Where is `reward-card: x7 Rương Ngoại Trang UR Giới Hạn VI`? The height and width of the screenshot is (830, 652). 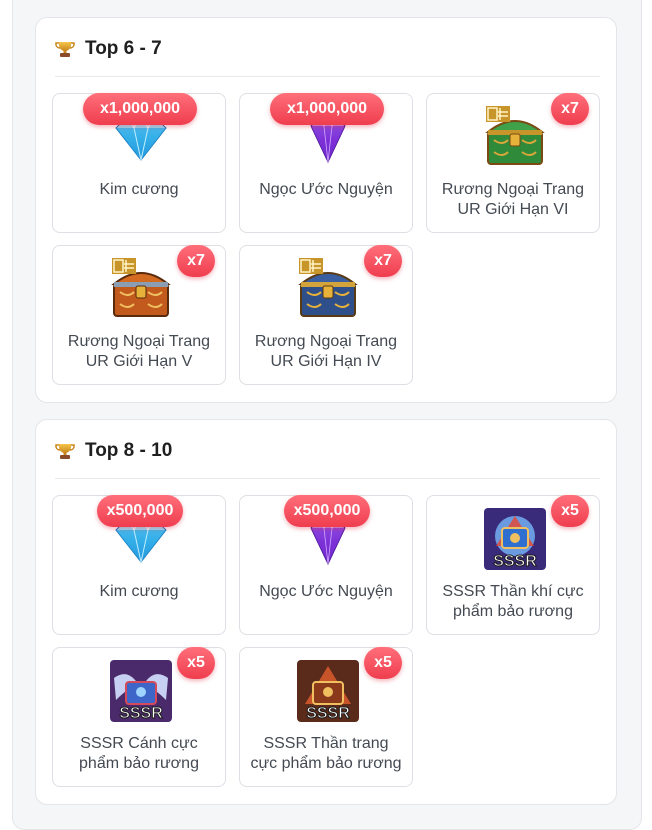
reward-card: x7 Rương Ngoại Trang UR Giới Hạn VI is located at coordinates (513, 163).